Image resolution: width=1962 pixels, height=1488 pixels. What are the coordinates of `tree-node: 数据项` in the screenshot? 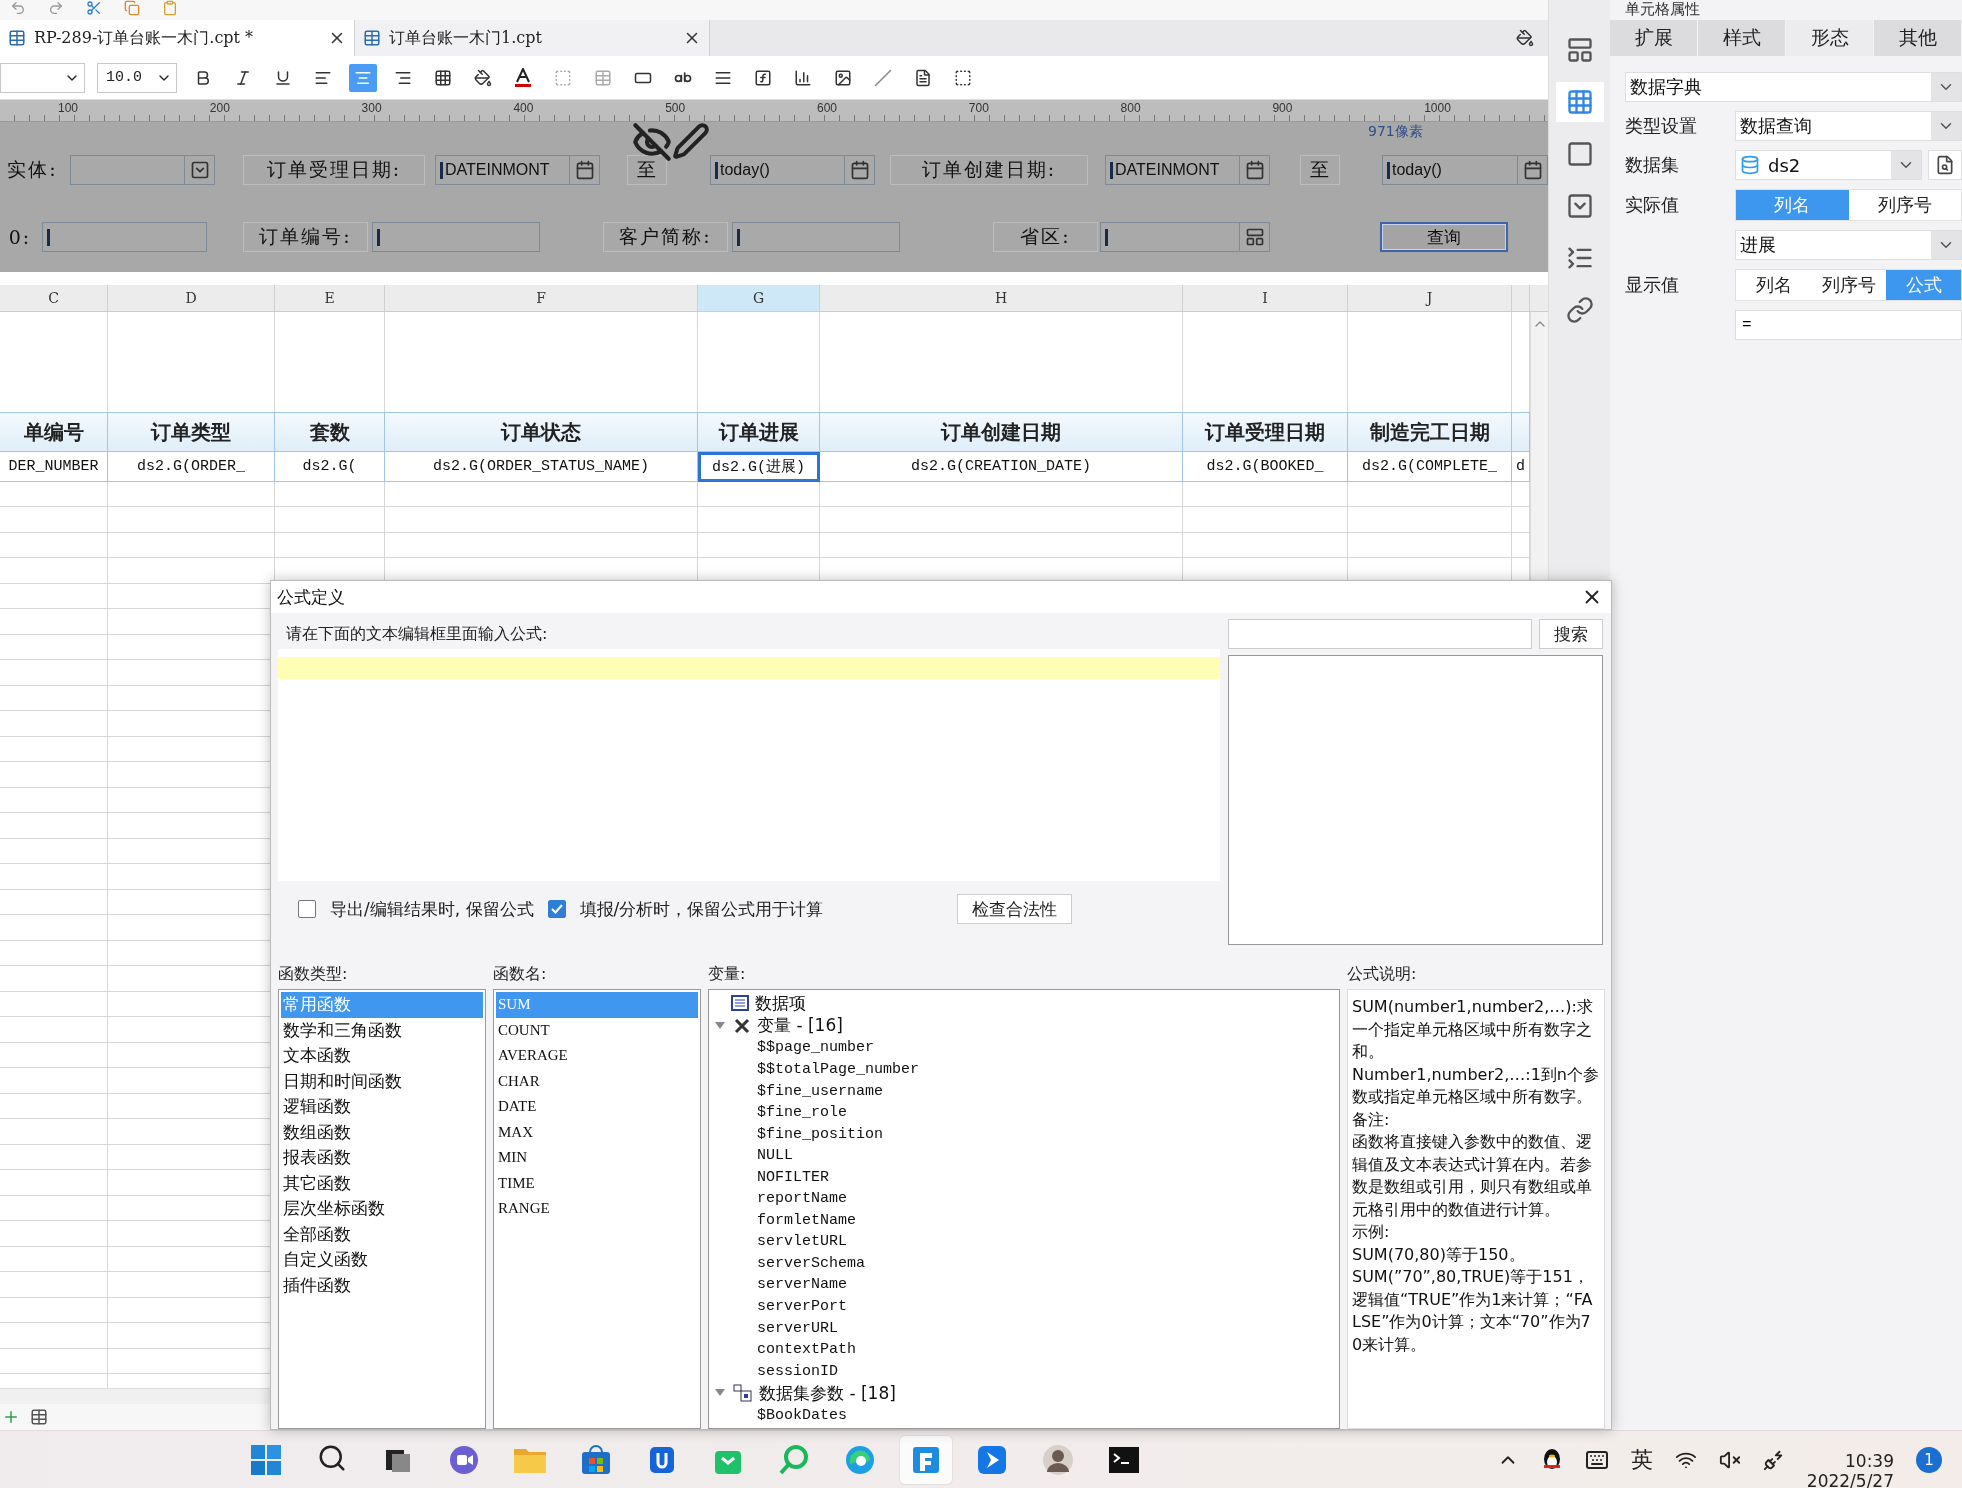 It's located at (780, 1003).